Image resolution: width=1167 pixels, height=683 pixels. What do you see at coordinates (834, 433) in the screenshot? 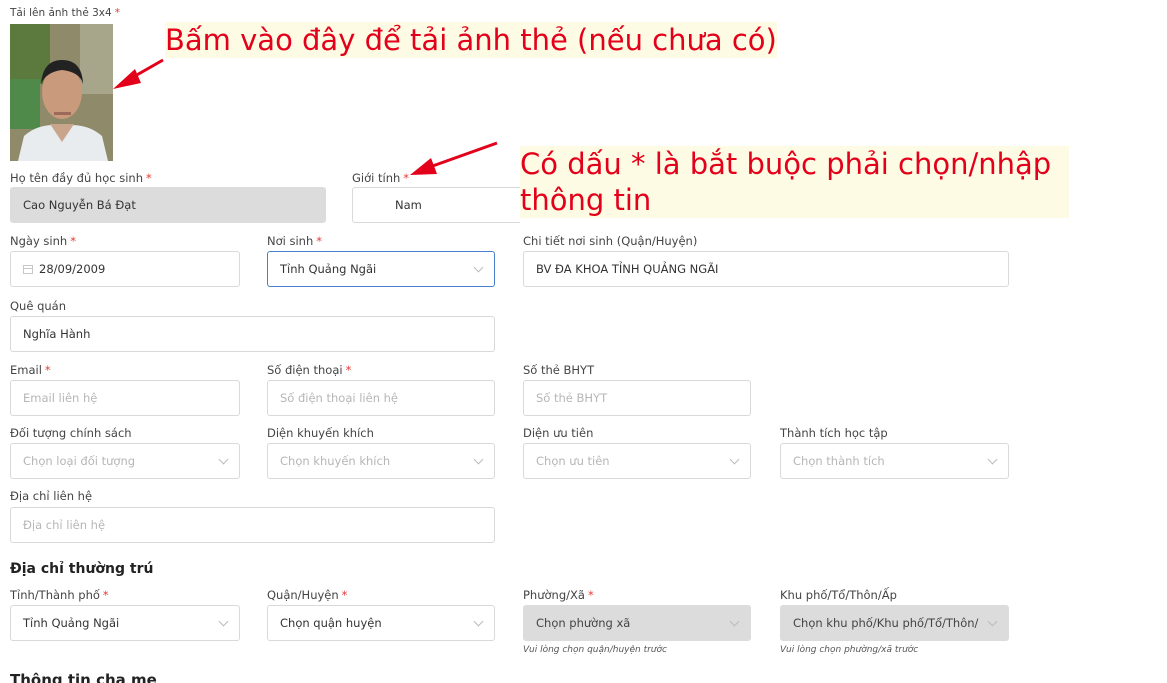
I see `achievement-label: Thành tích học tập` at bounding box center [834, 433].